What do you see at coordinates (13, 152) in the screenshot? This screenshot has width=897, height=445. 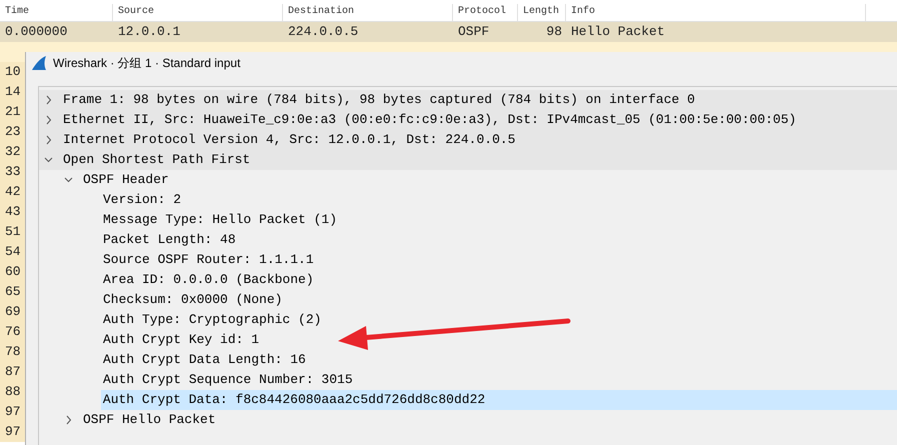 I see `table-cell-text: 32` at bounding box center [13, 152].